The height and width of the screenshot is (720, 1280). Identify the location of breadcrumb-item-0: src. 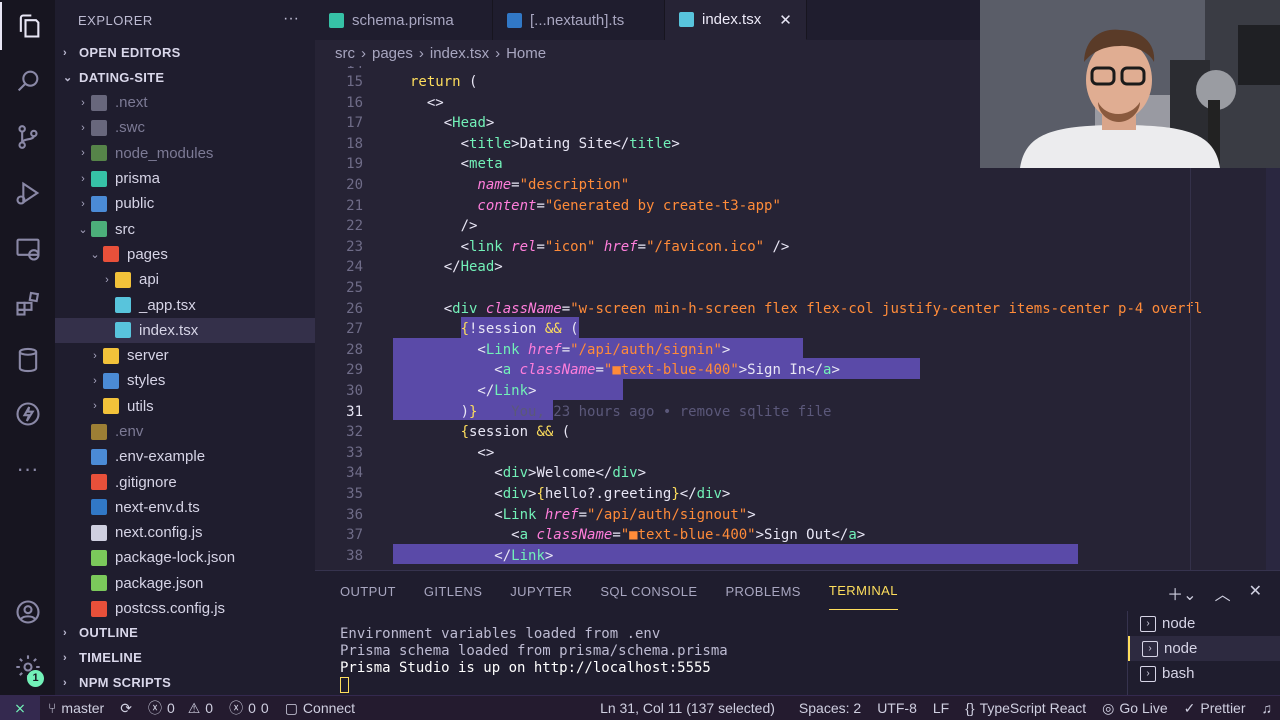
(345, 53).